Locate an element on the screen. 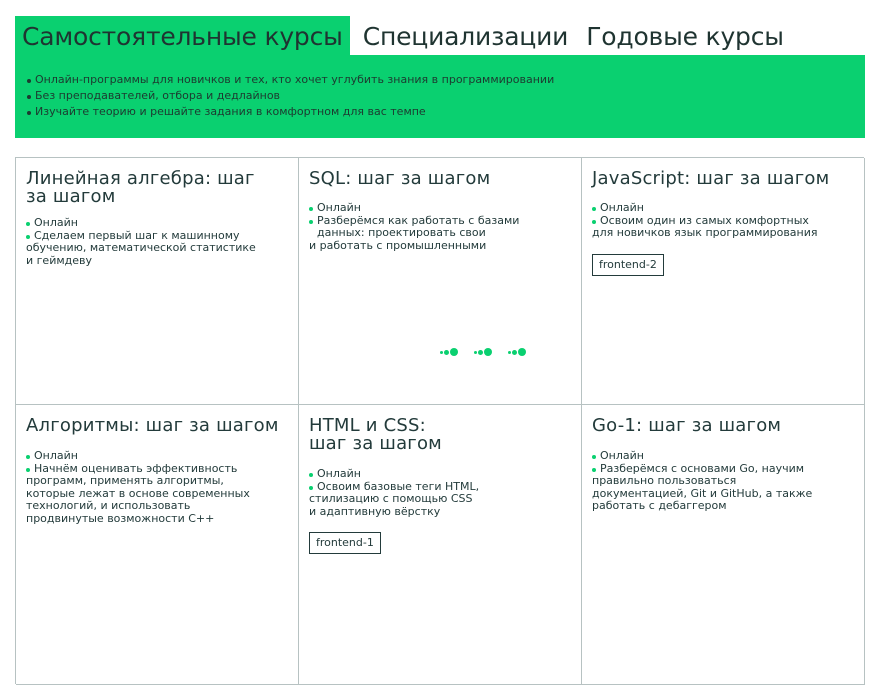 Image resolution: width=871 pixels, height=685 pixels. course-title-line: шаг за шагом is located at coordinates (375, 443).